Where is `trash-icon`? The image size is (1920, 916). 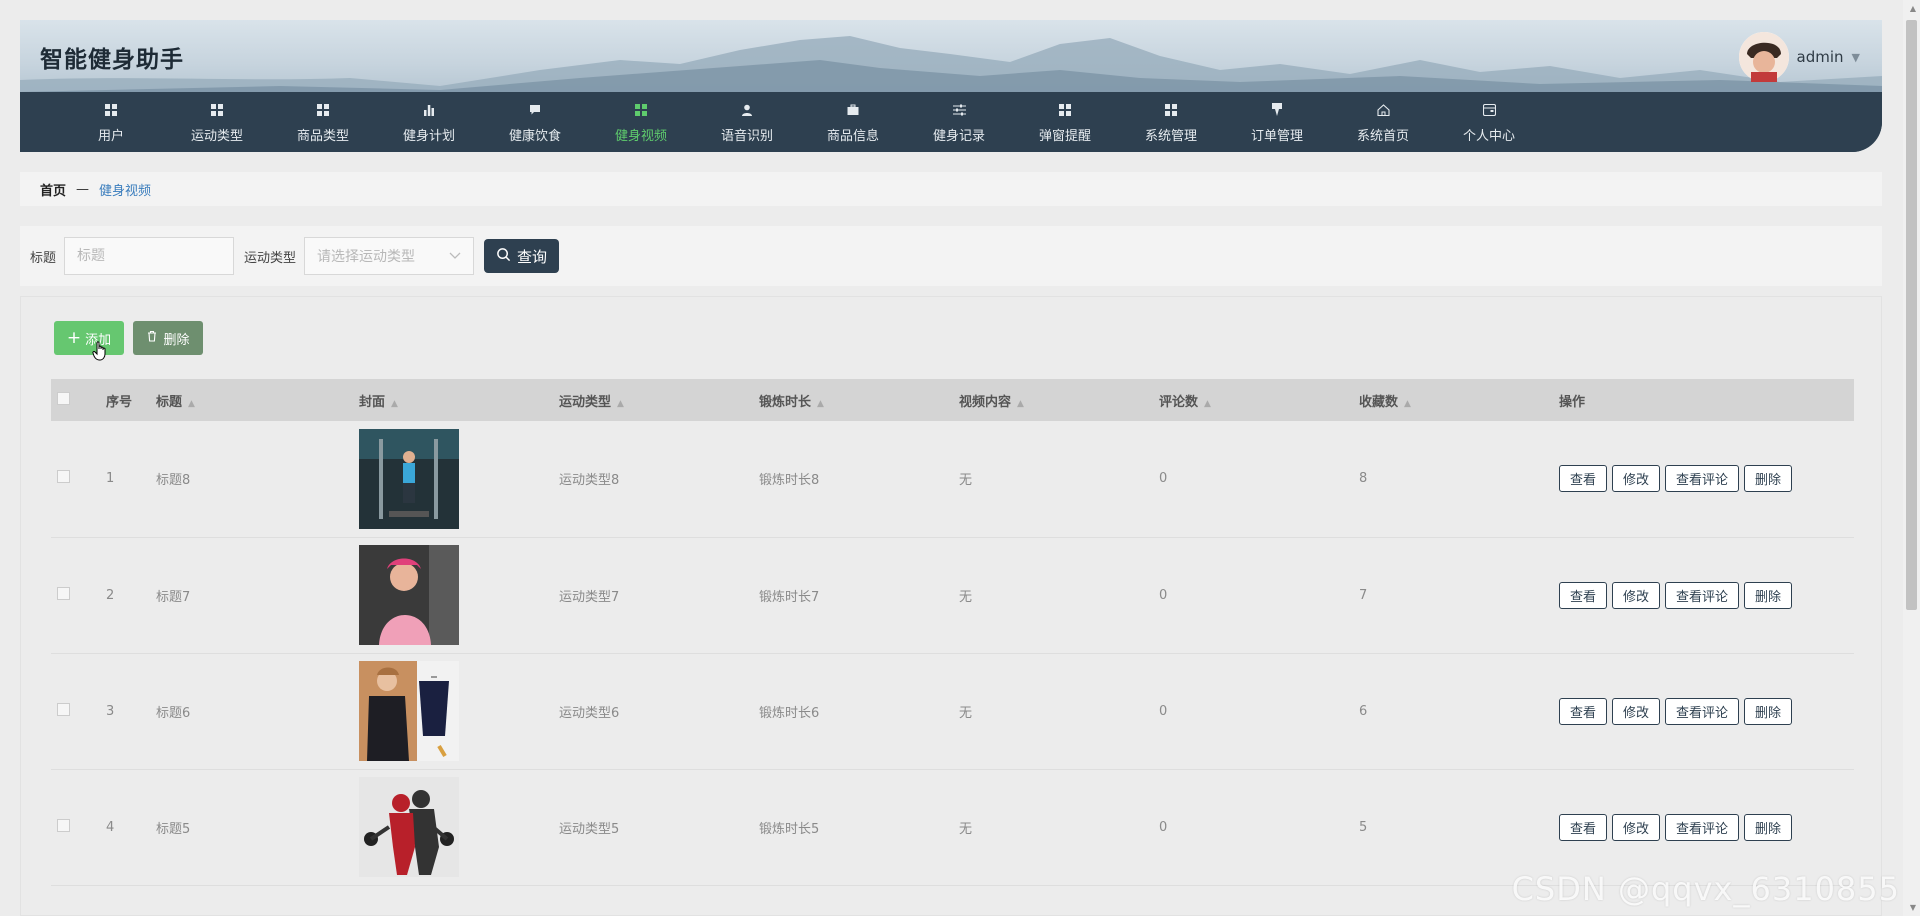
trash-icon is located at coordinates (152, 338).